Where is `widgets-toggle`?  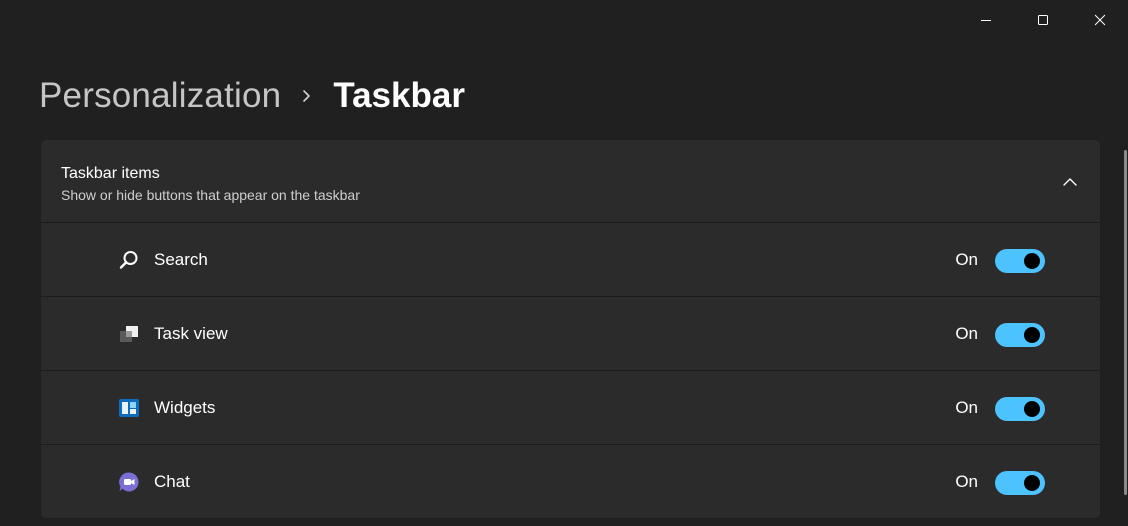
widgets-toggle is located at coordinates (1020, 409).